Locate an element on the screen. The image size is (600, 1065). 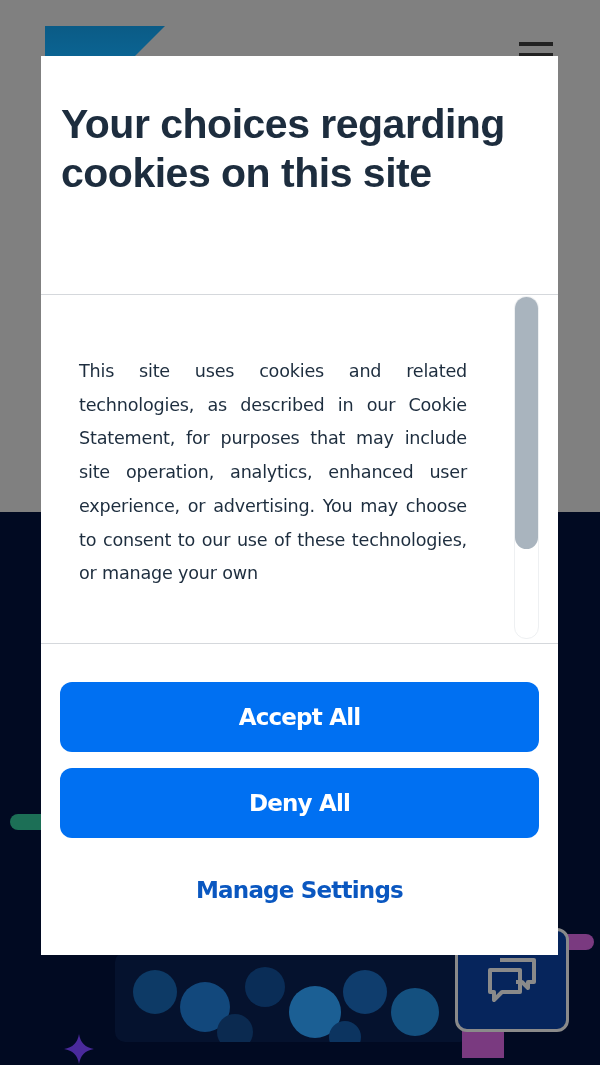
chat-icon is located at coordinates (512, 980).